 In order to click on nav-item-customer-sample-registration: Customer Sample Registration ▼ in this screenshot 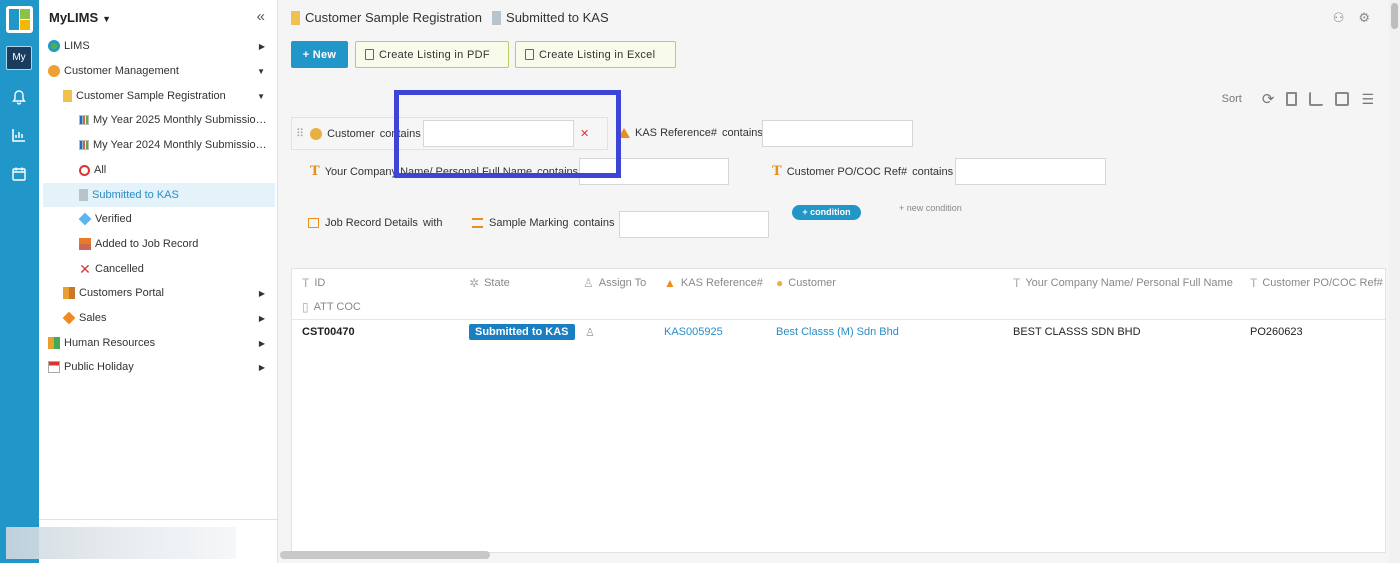, I will do `click(157, 96)`.